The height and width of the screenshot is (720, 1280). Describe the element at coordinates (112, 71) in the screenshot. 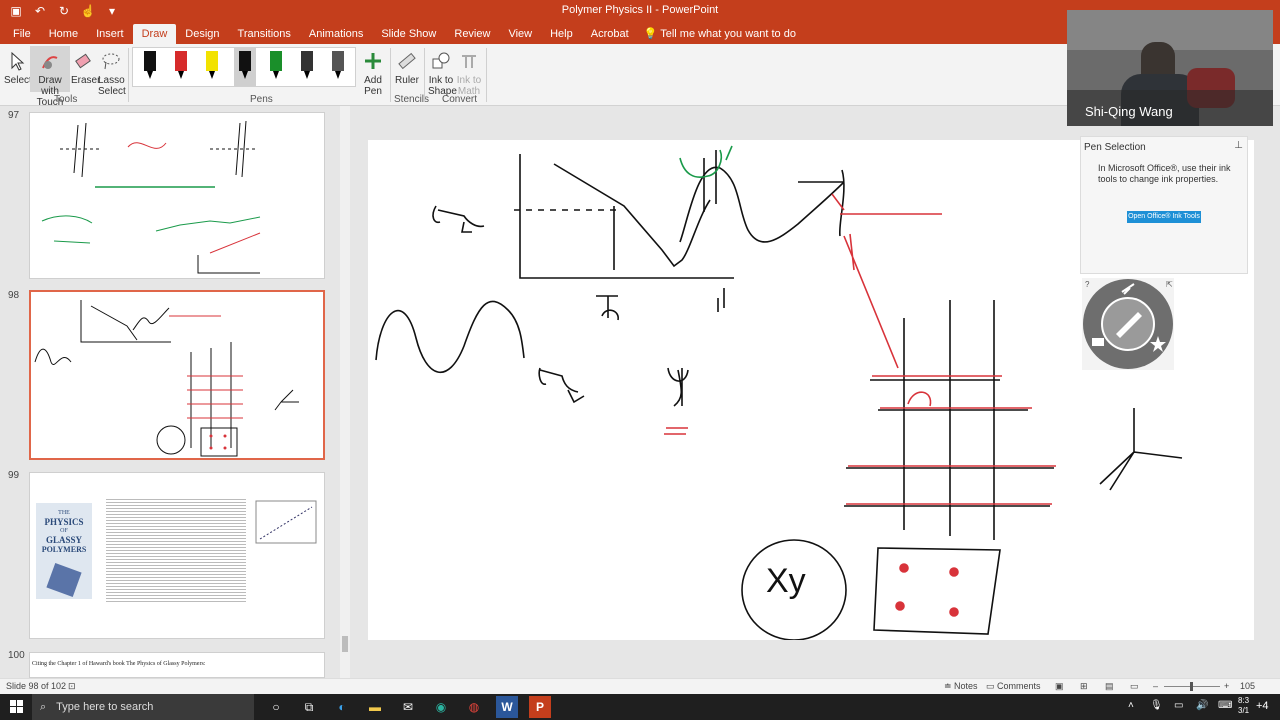

I see `lasso-select-button: Lasso Select` at that location.